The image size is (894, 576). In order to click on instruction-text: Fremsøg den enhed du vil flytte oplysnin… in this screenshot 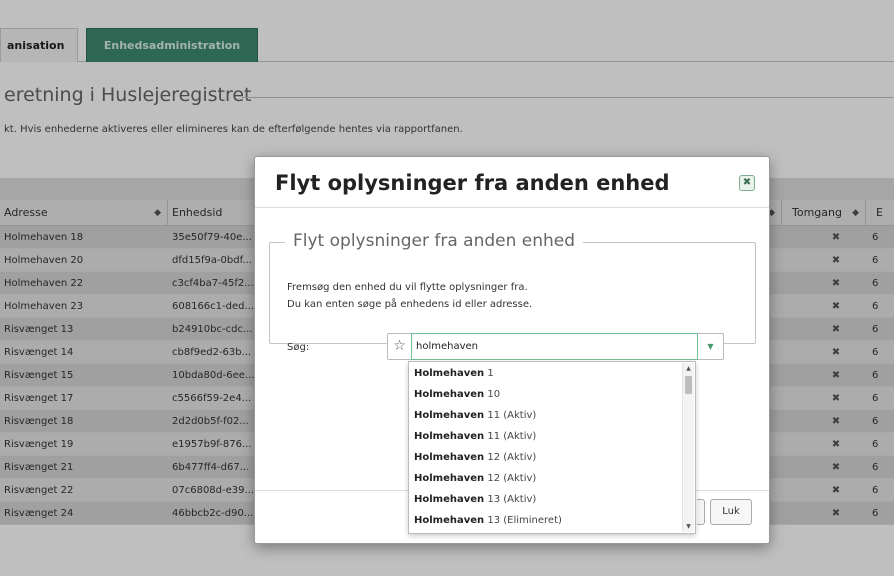, I will do `click(407, 287)`.